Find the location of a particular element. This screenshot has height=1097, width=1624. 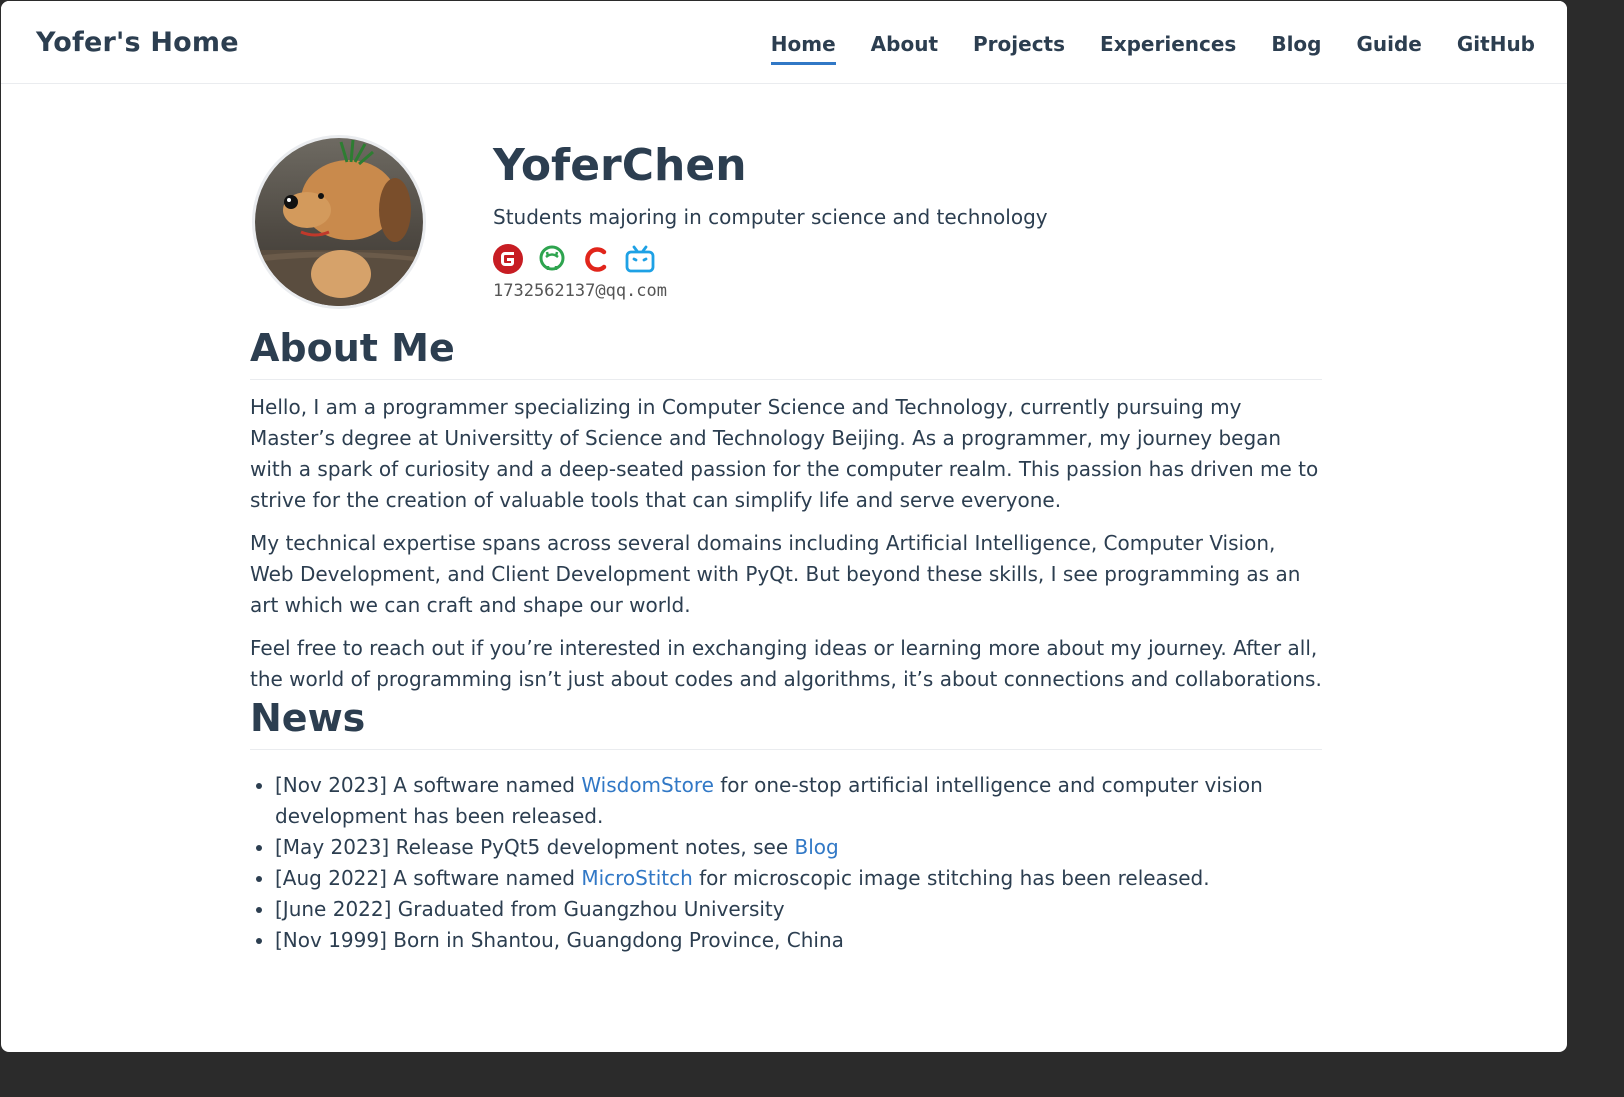

avatar-image is located at coordinates (339, 222).